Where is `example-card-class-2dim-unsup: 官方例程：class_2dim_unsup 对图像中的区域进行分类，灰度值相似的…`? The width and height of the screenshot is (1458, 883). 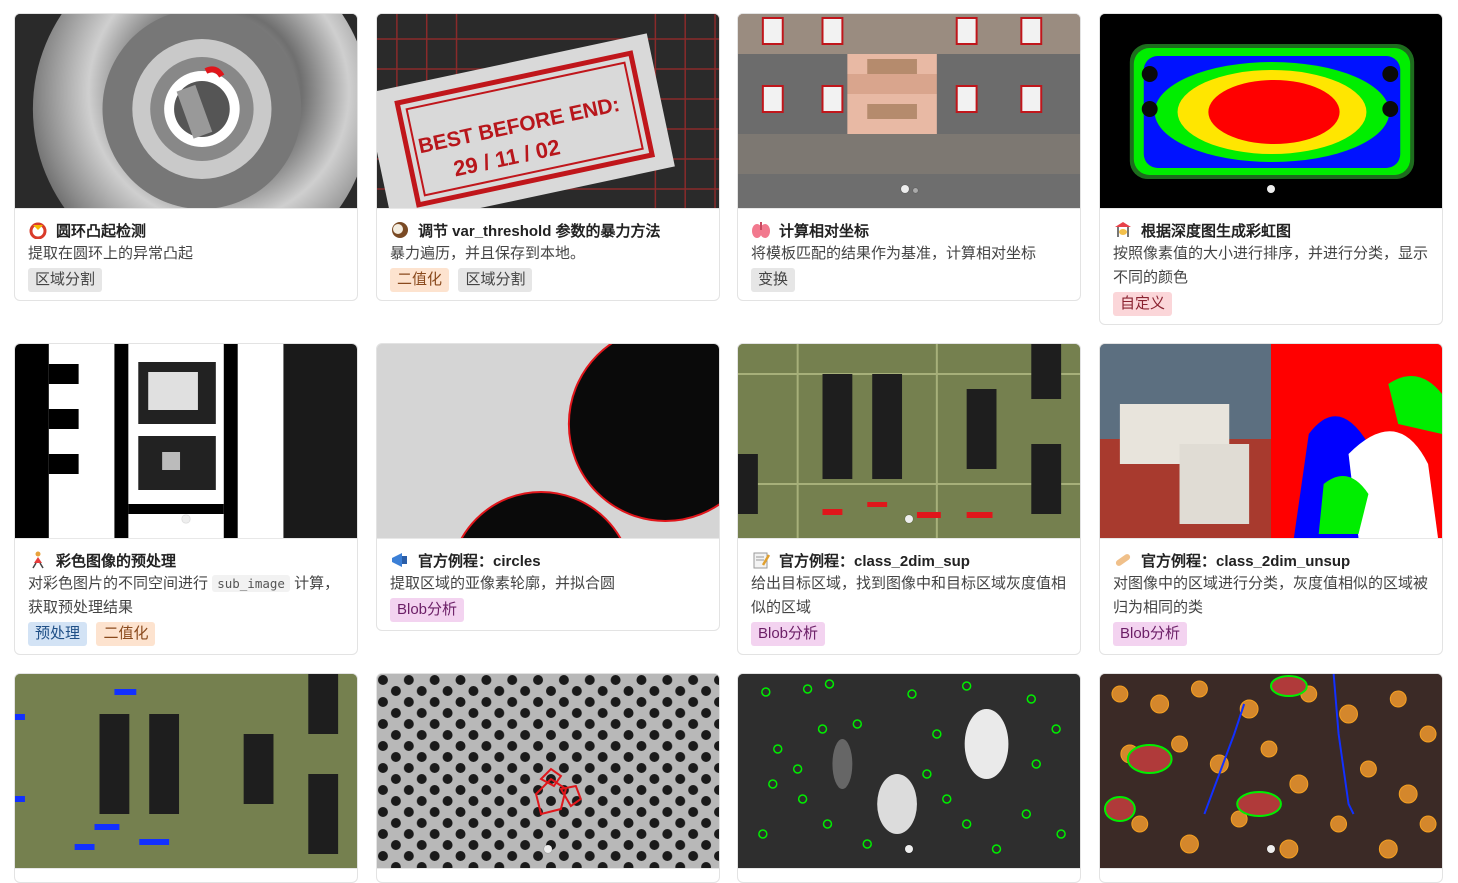 example-card-class-2dim-unsup: 官方例程：class_2dim_unsup 对图像中的区域进行分类，灰度值相似的… is located at coordinates (1271, 499).